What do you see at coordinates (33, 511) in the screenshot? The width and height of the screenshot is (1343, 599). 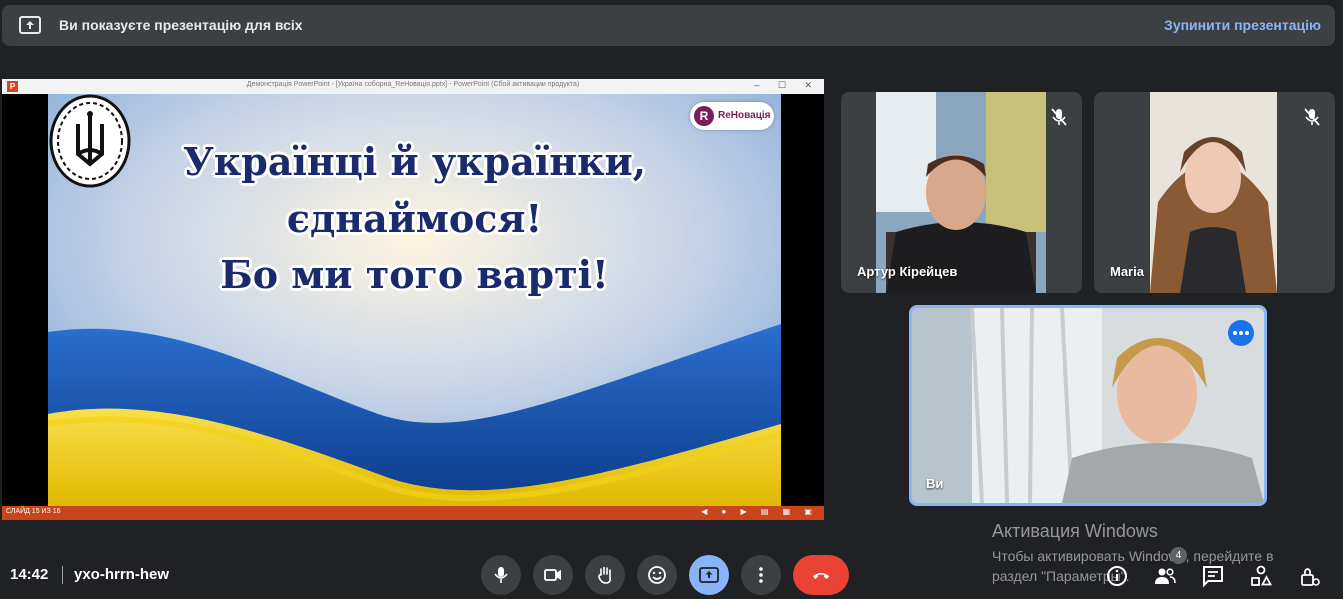 I see `slide-counter: СЛАЙД 15 ИЗ 16` at bounding box center [33, 511].